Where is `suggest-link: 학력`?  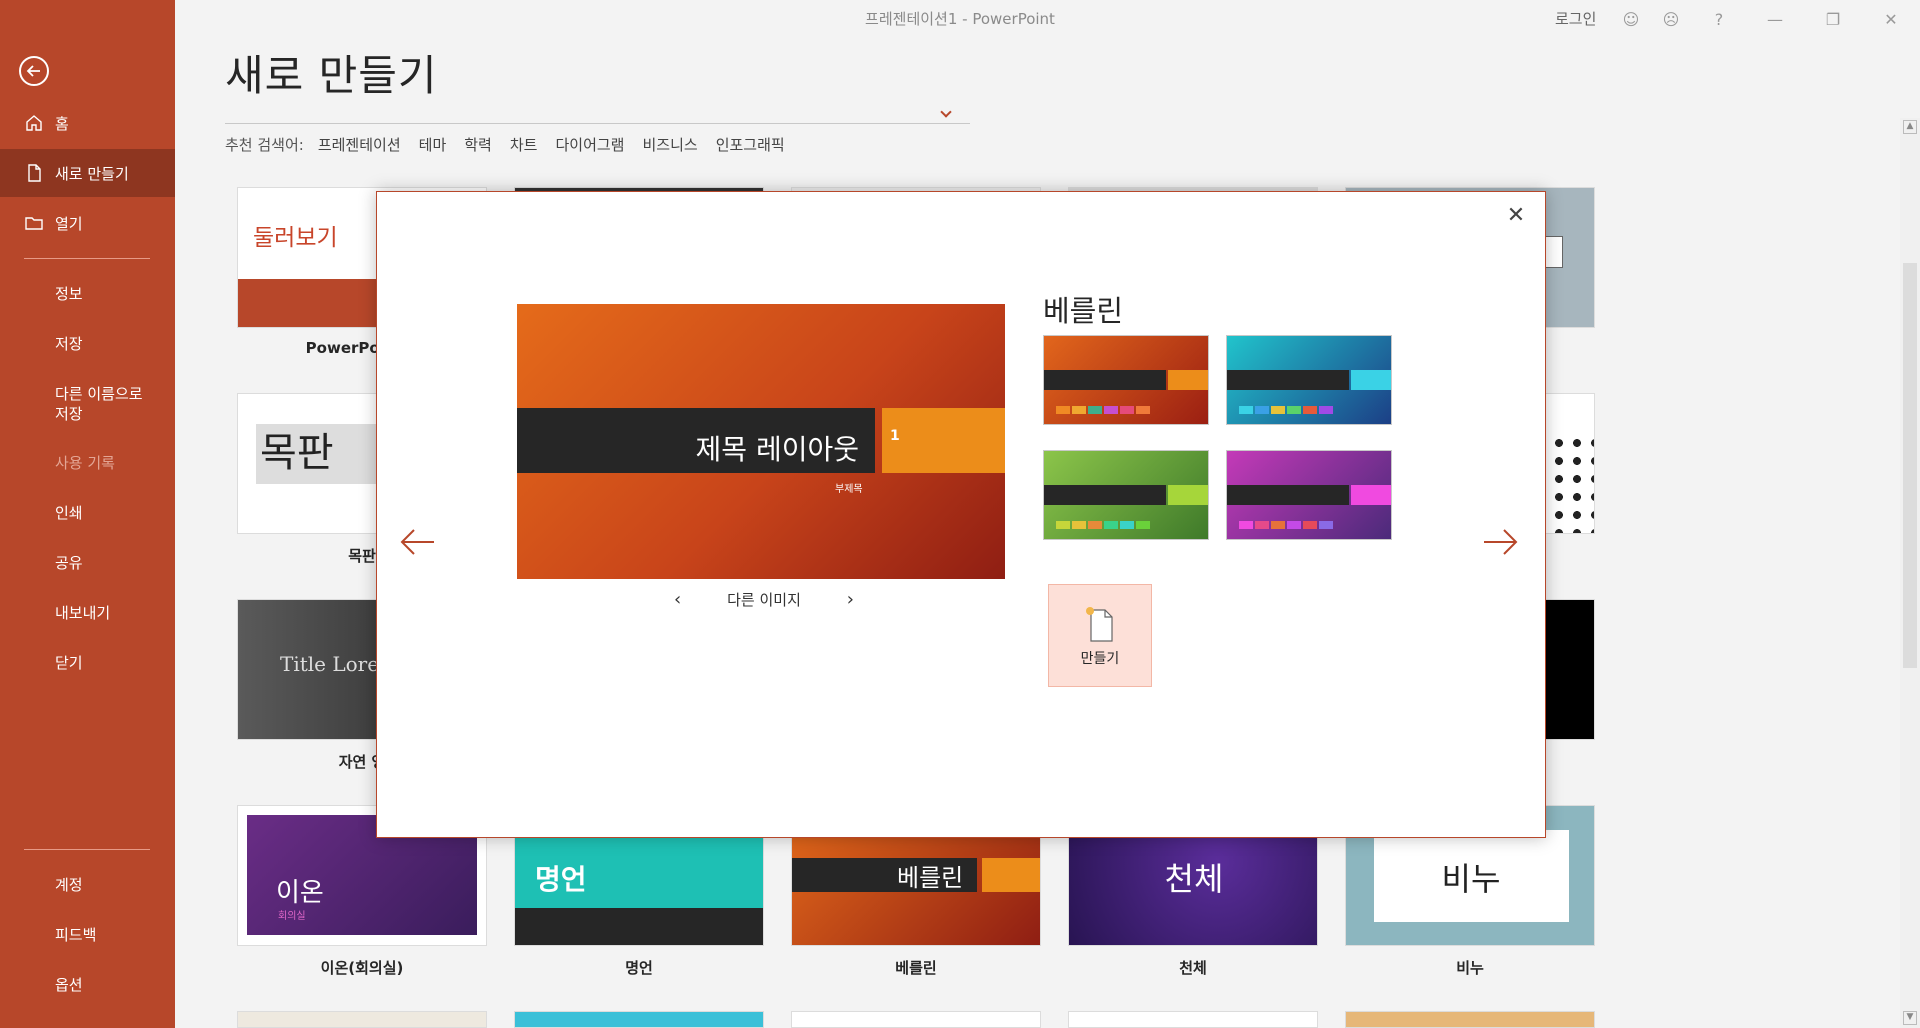 suggest-link: 학력 is located at coordinates (478, 144).